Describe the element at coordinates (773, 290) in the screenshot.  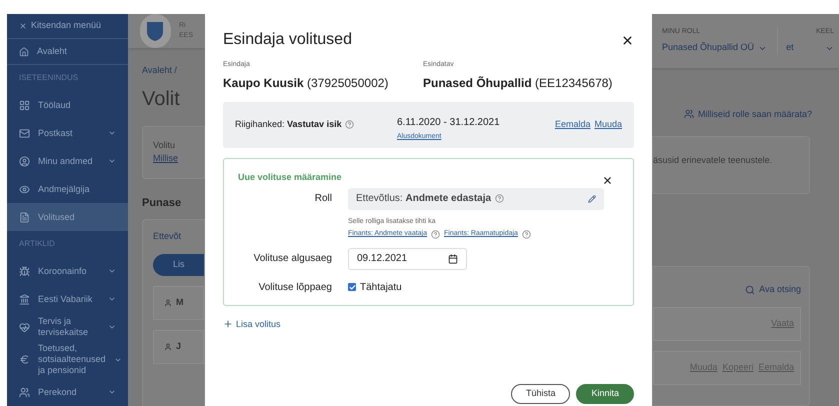
I see `search-link: Ava otsing` at that location.